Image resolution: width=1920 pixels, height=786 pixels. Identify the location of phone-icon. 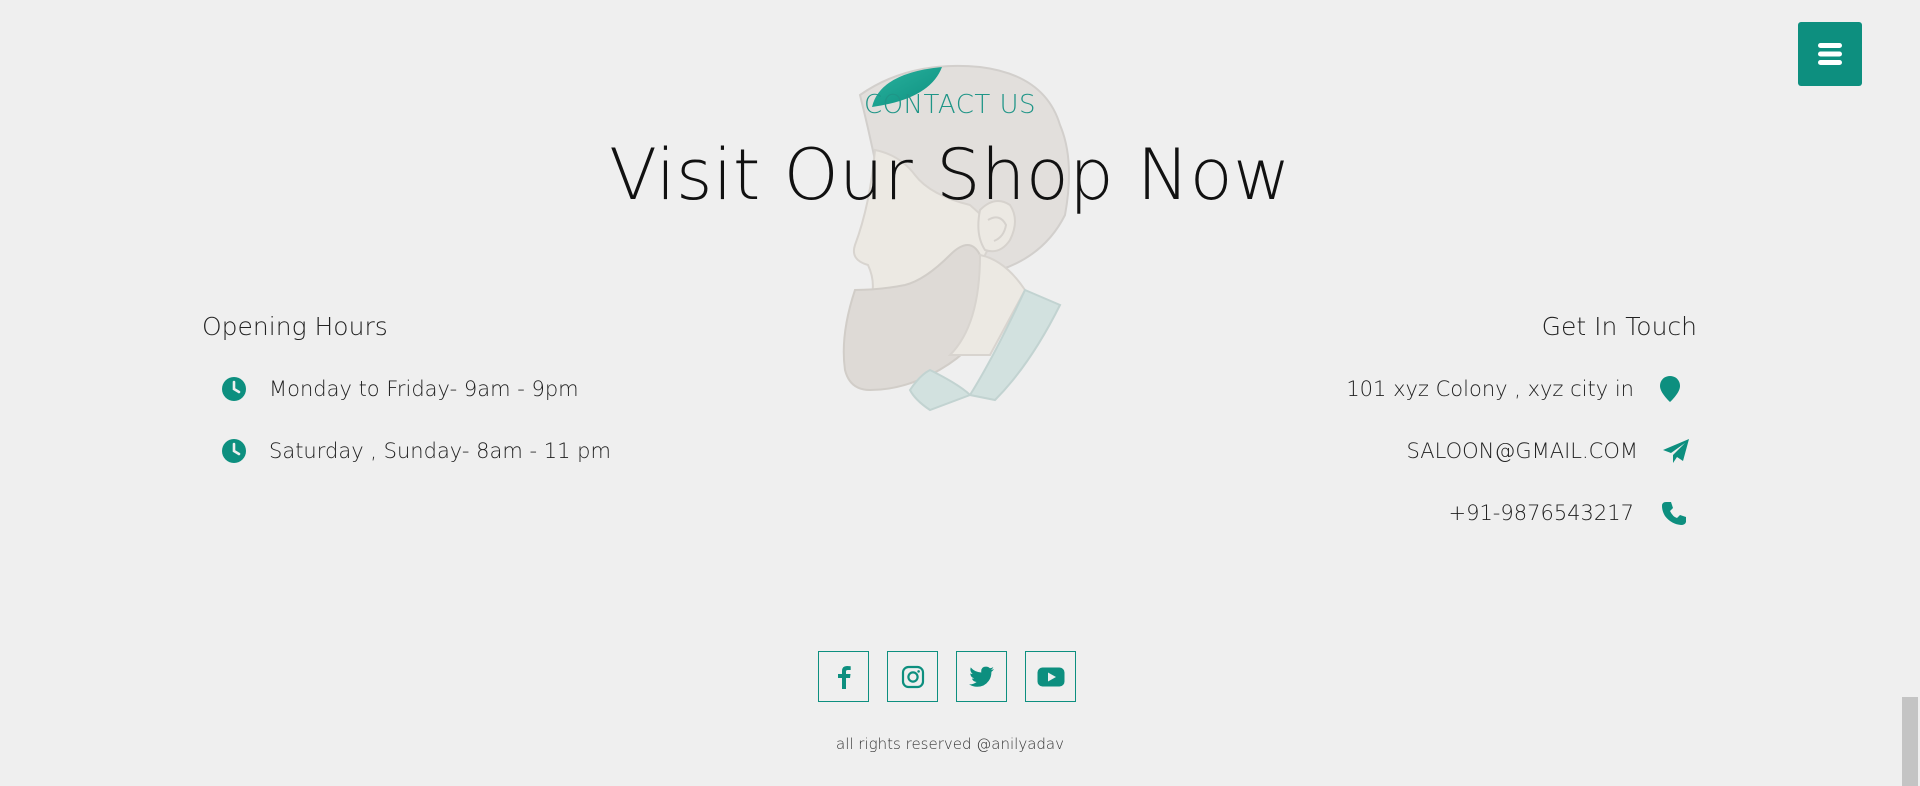
(1674, 513).